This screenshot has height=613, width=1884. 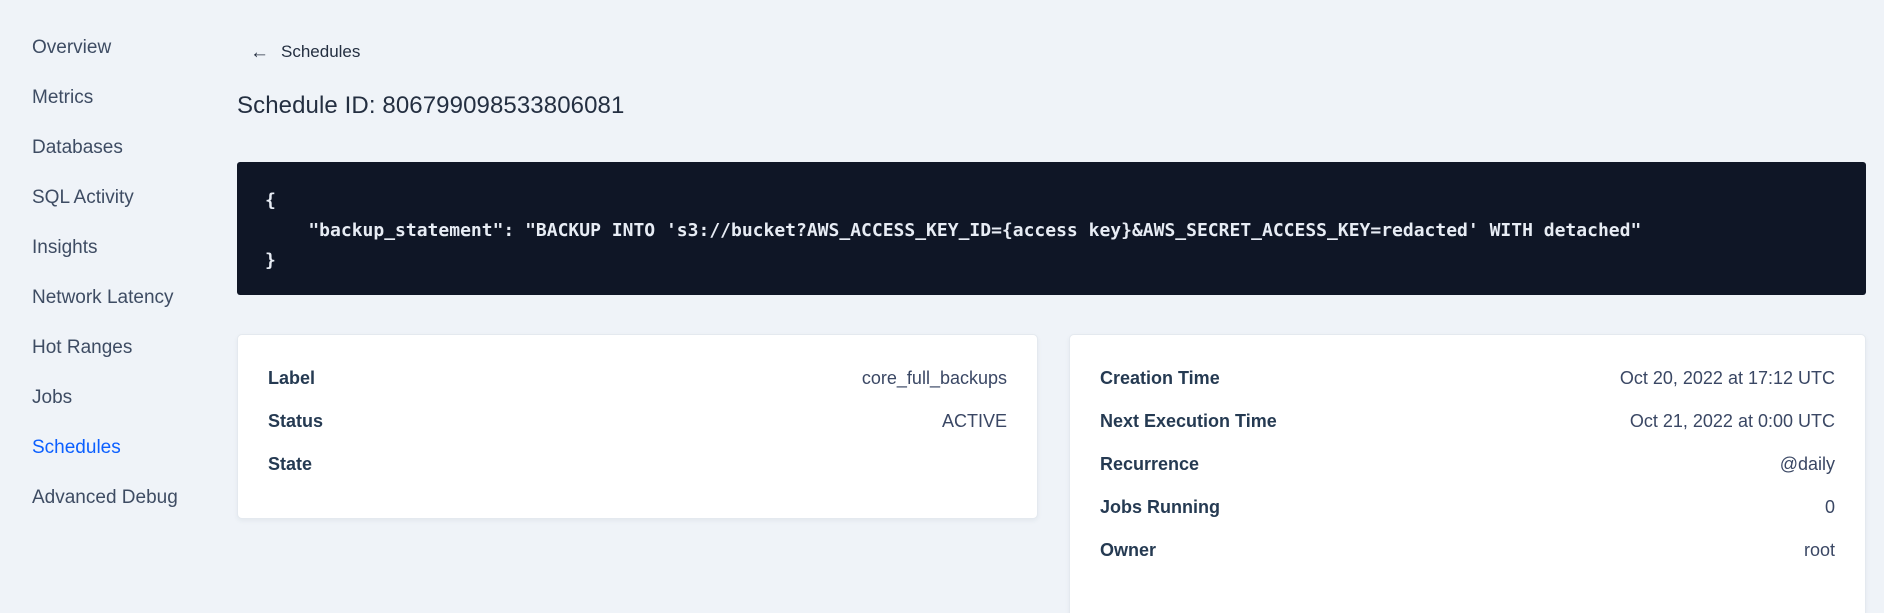 I want to click on timing-row: Creation Time Oct 20, 2022 at 17:12 UTC, so click(x=1467, y=378).